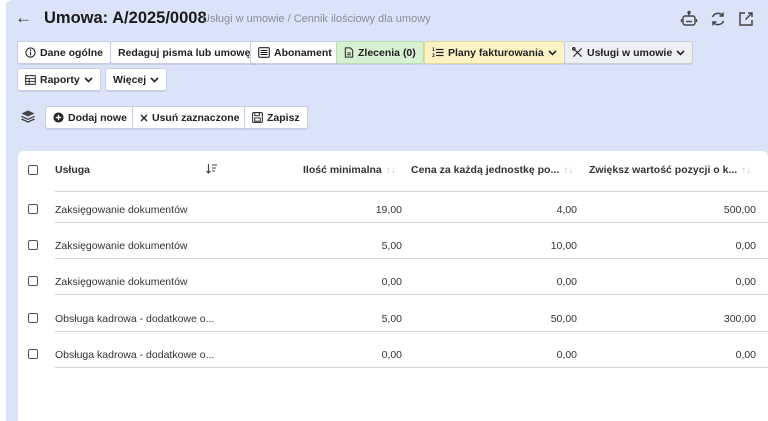 Image resolution: width=768 pixels, height=421 pixels. Describe the element at coordinates (438, 52) in the screenshot. I see `numbered-list-icon: 12` at that location.